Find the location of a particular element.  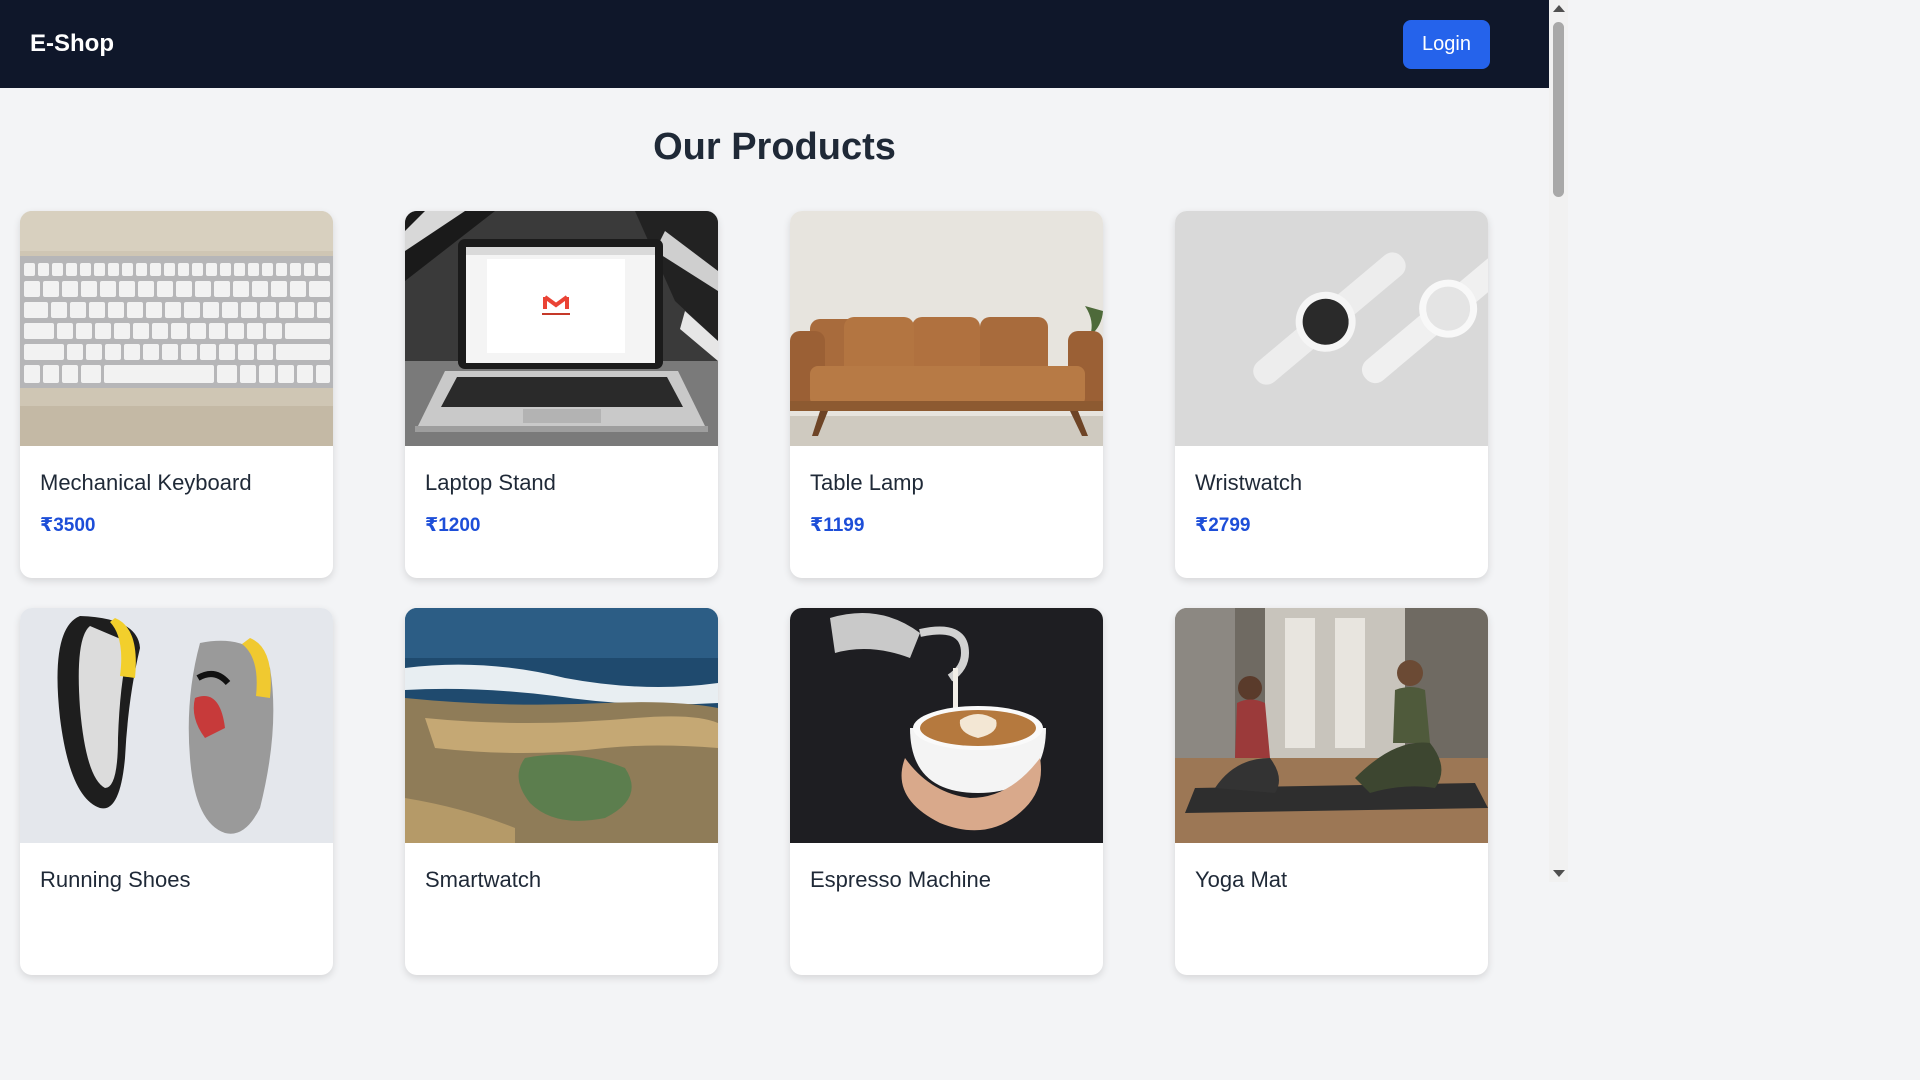

watch-image is located at coordinates (1331, 328).